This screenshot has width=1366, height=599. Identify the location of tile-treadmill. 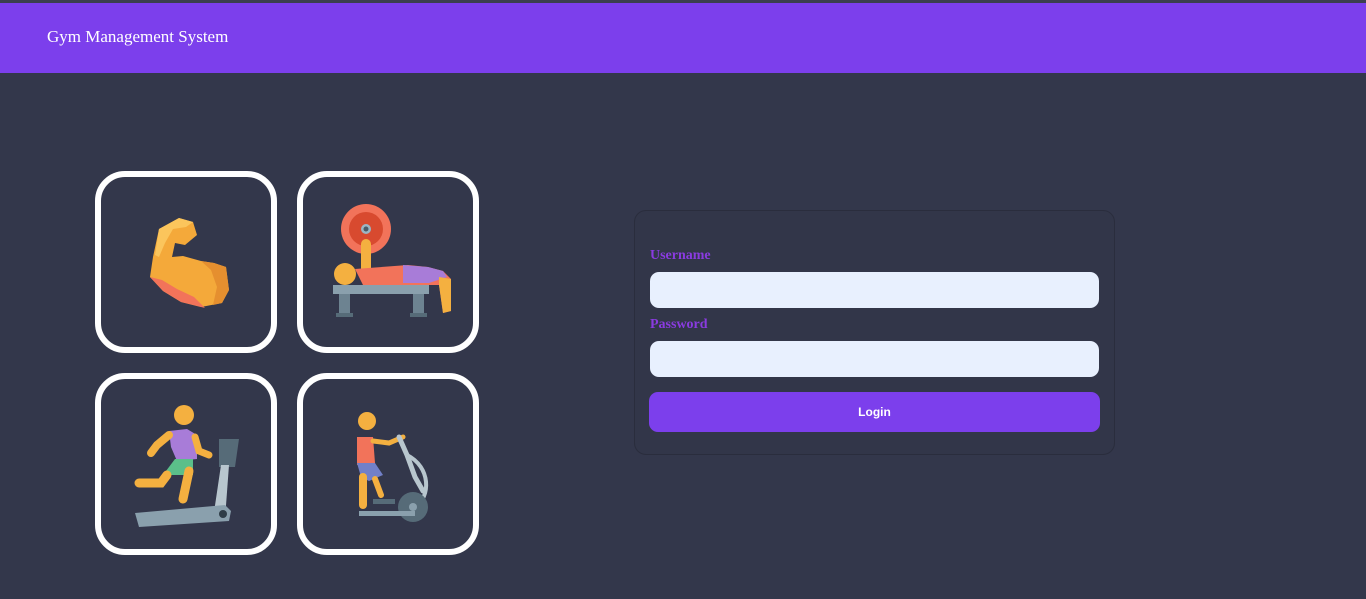
(186, 464).